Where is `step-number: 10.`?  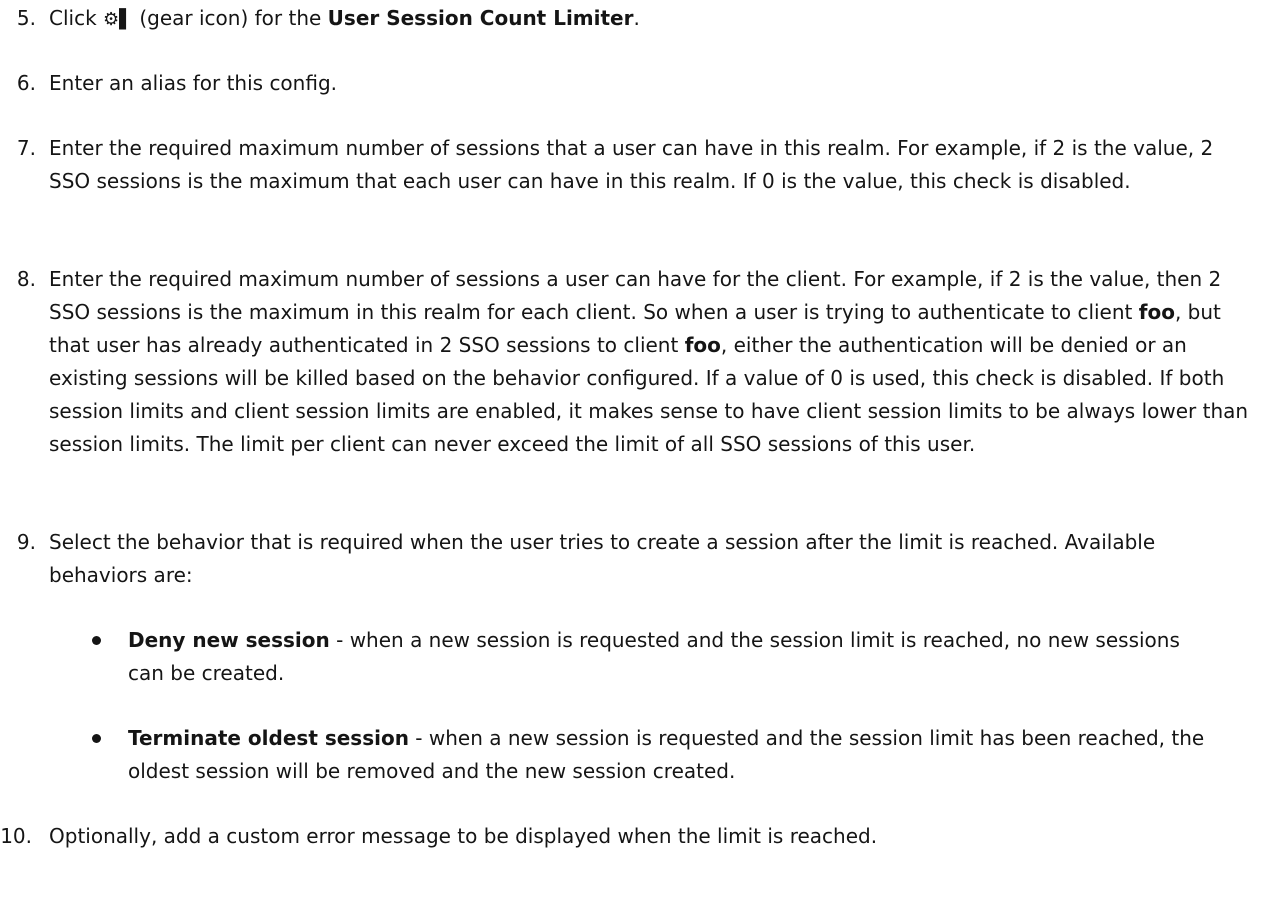
step-number: 10. is located at coordinates (16, 836).